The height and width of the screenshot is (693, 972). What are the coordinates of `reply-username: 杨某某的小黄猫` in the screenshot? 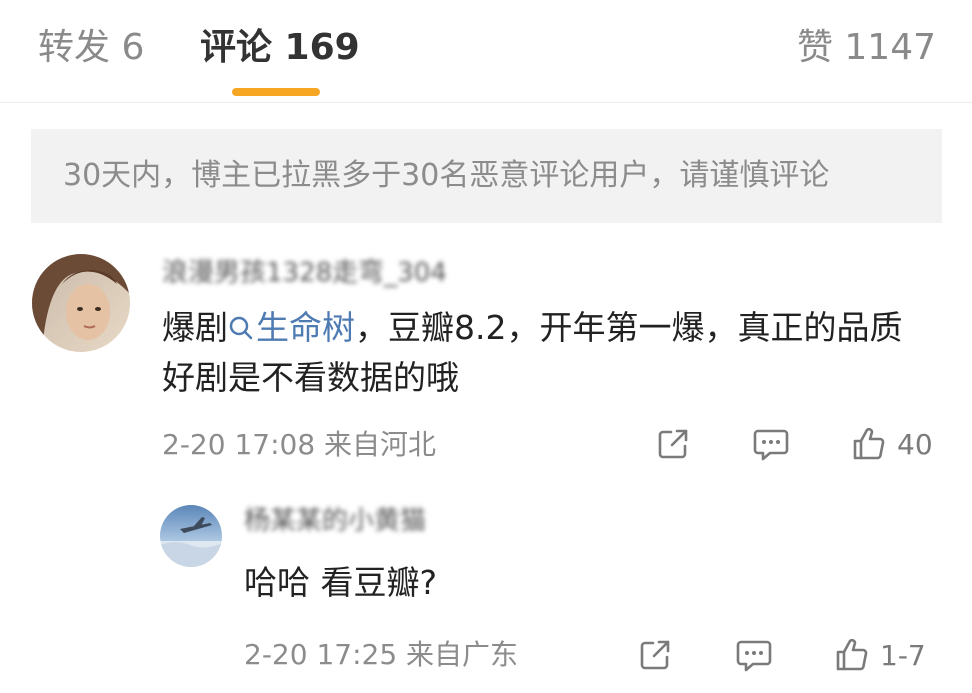 It's located at (335, 521).